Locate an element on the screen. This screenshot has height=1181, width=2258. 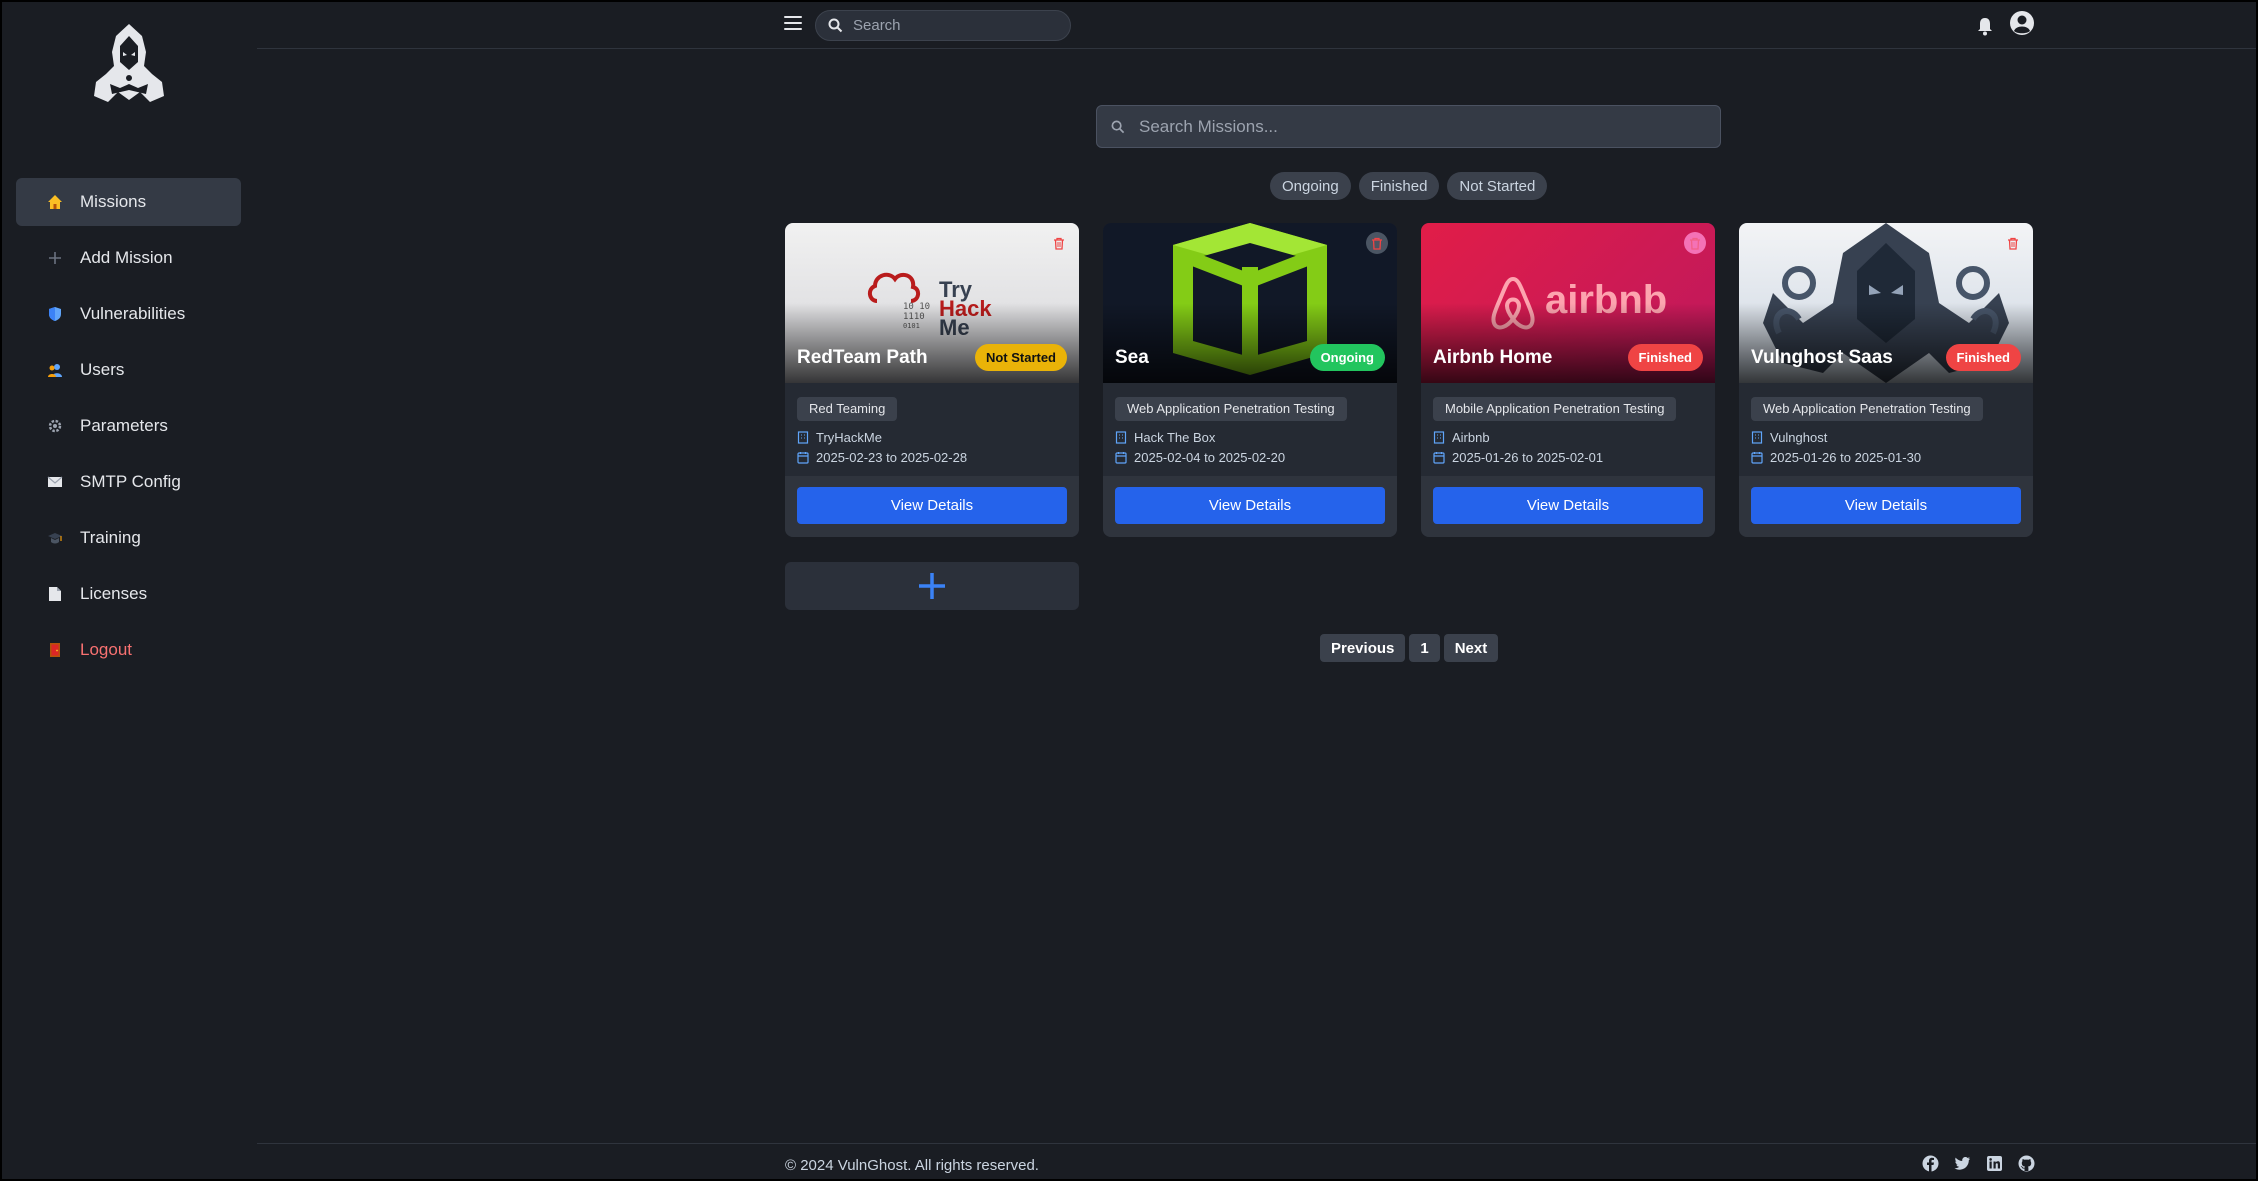
sidebar-item-label: Add Mission is located at coordinates (126, 257).